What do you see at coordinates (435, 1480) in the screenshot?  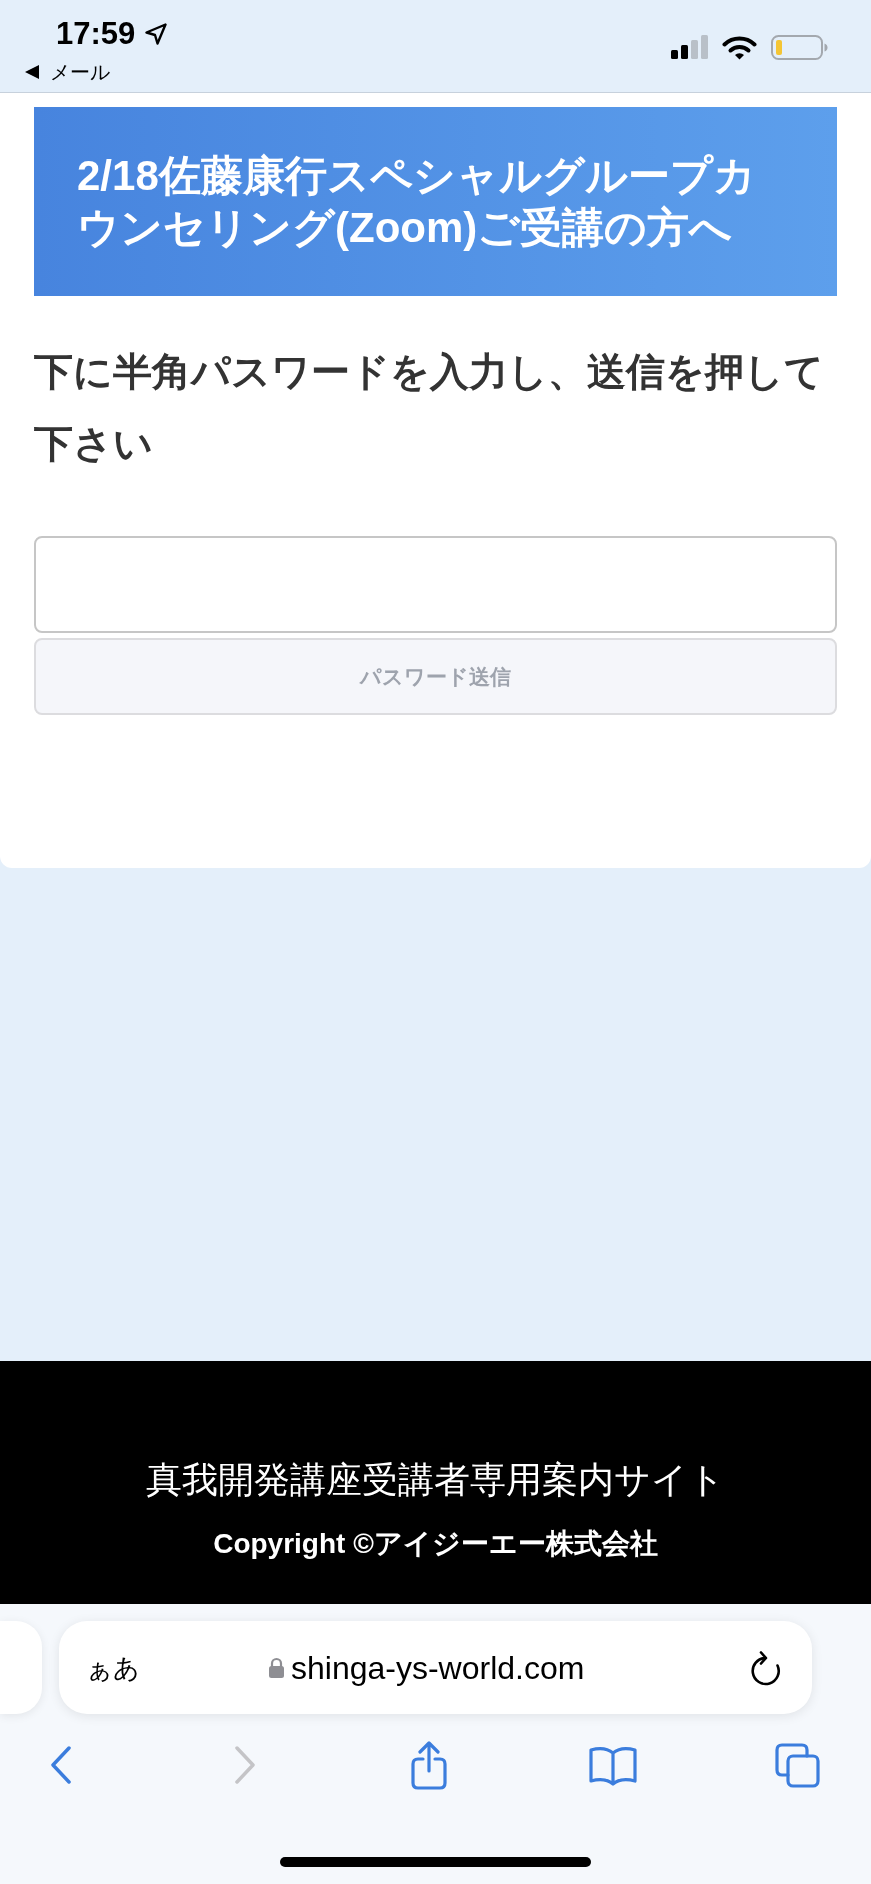 I see `site-name: 真我開発講座受講者専用案内サイト` at bounding box center [435, 1480].